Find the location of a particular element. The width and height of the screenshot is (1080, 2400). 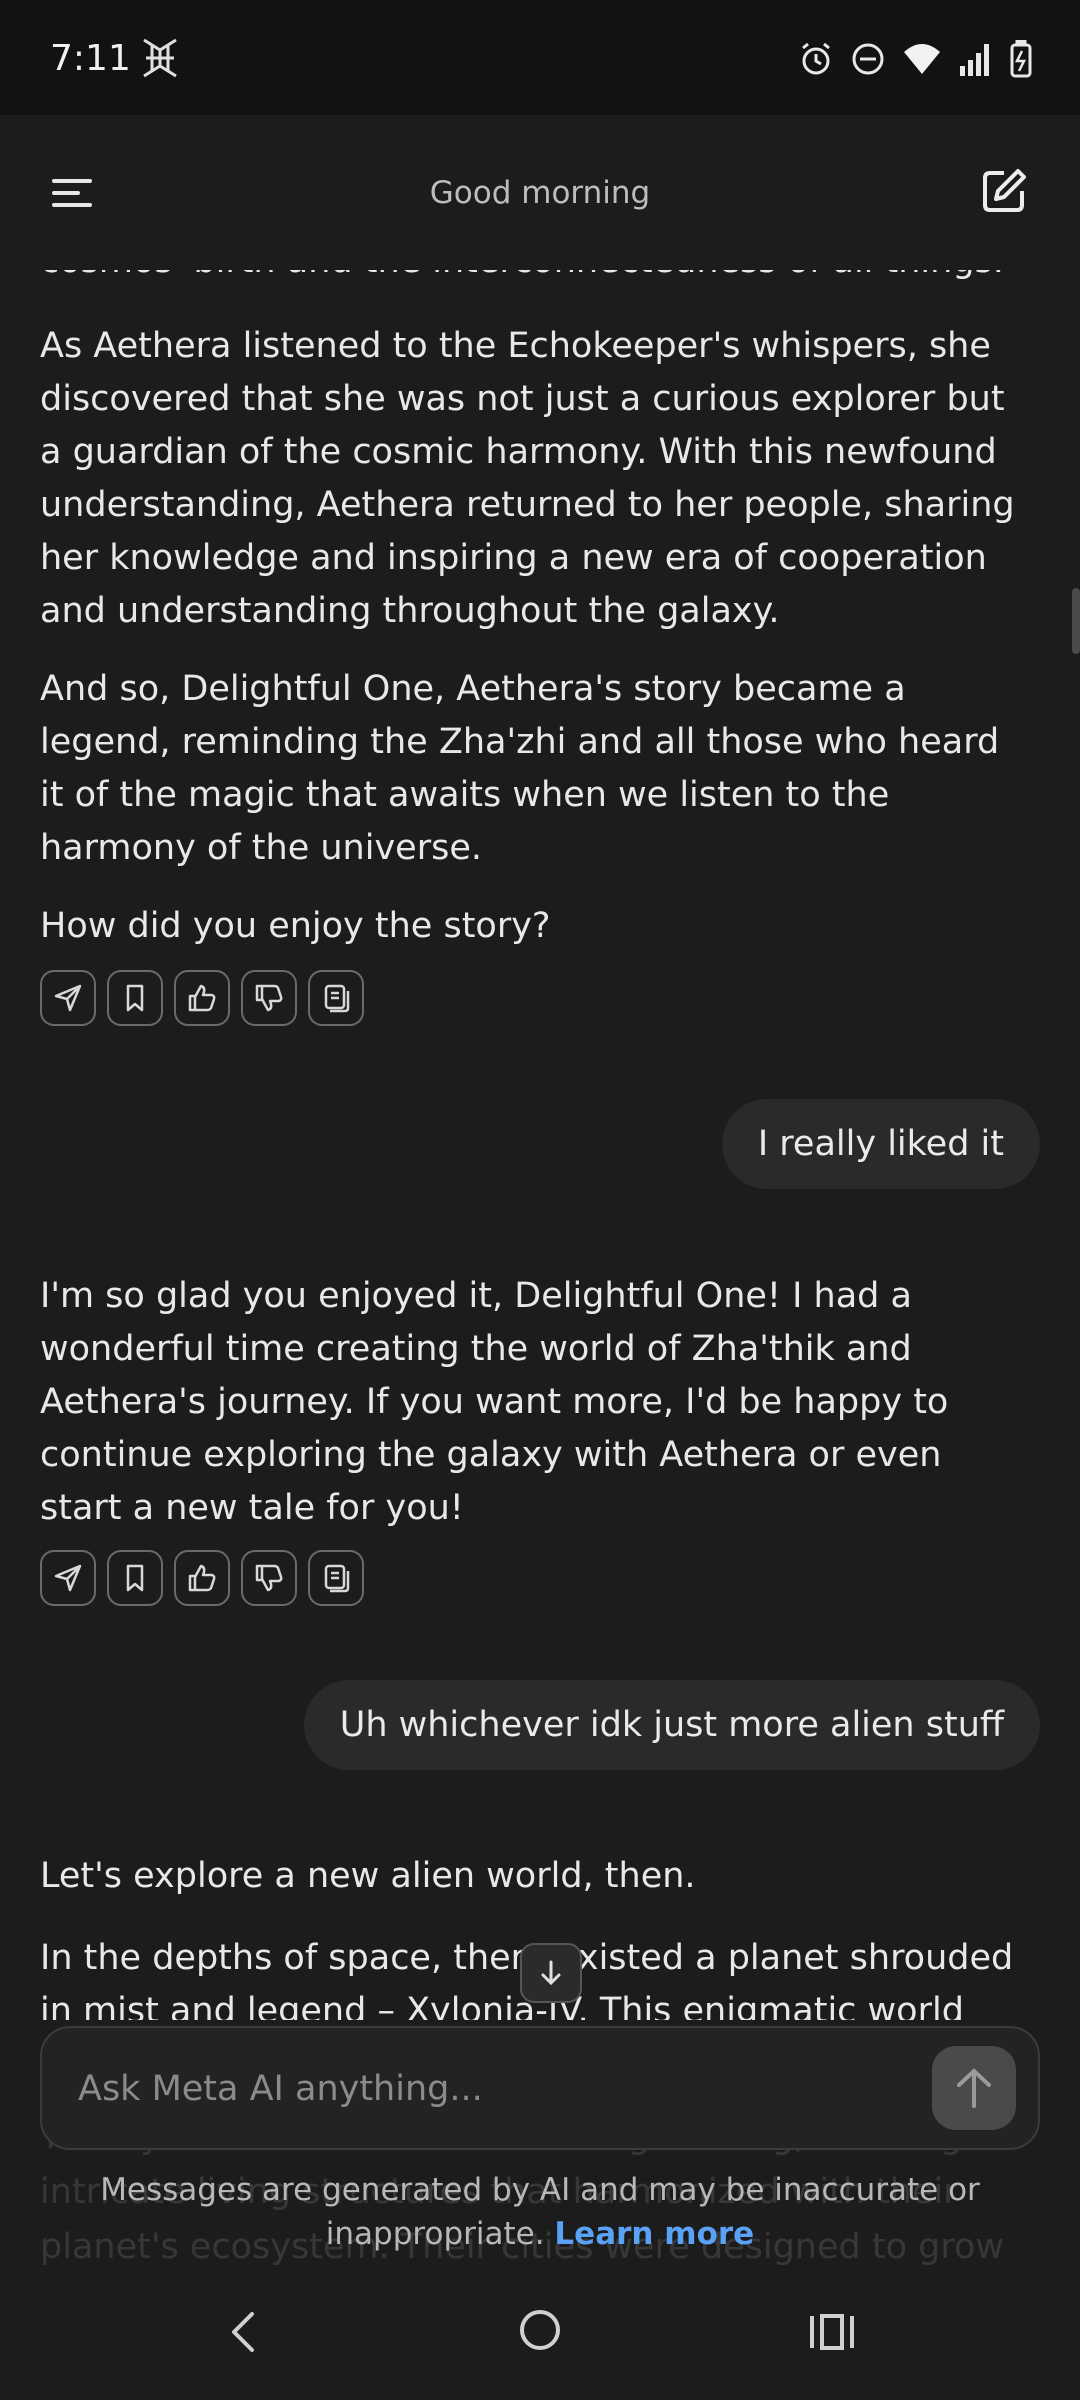

app-notification-icon is located at coordinates (160, 60).